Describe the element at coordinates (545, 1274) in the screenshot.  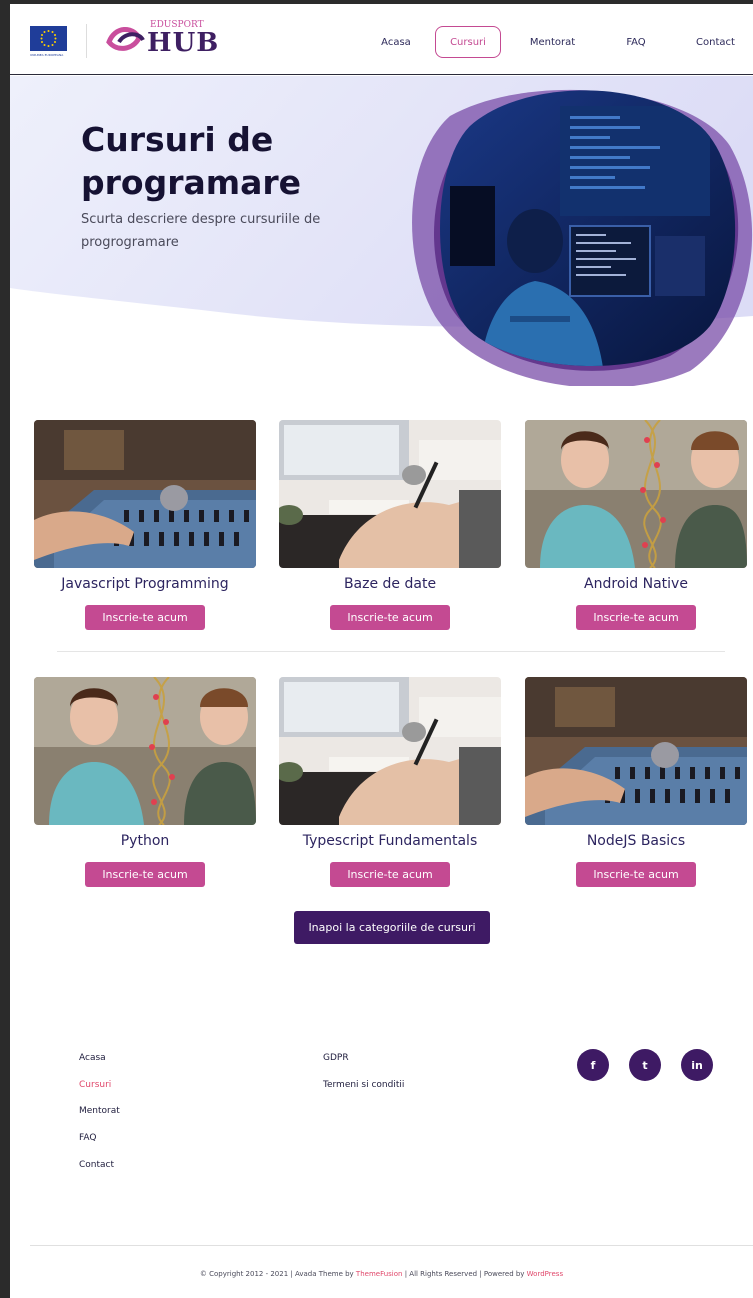
I see `wordpress-link: WordPress` at that location.